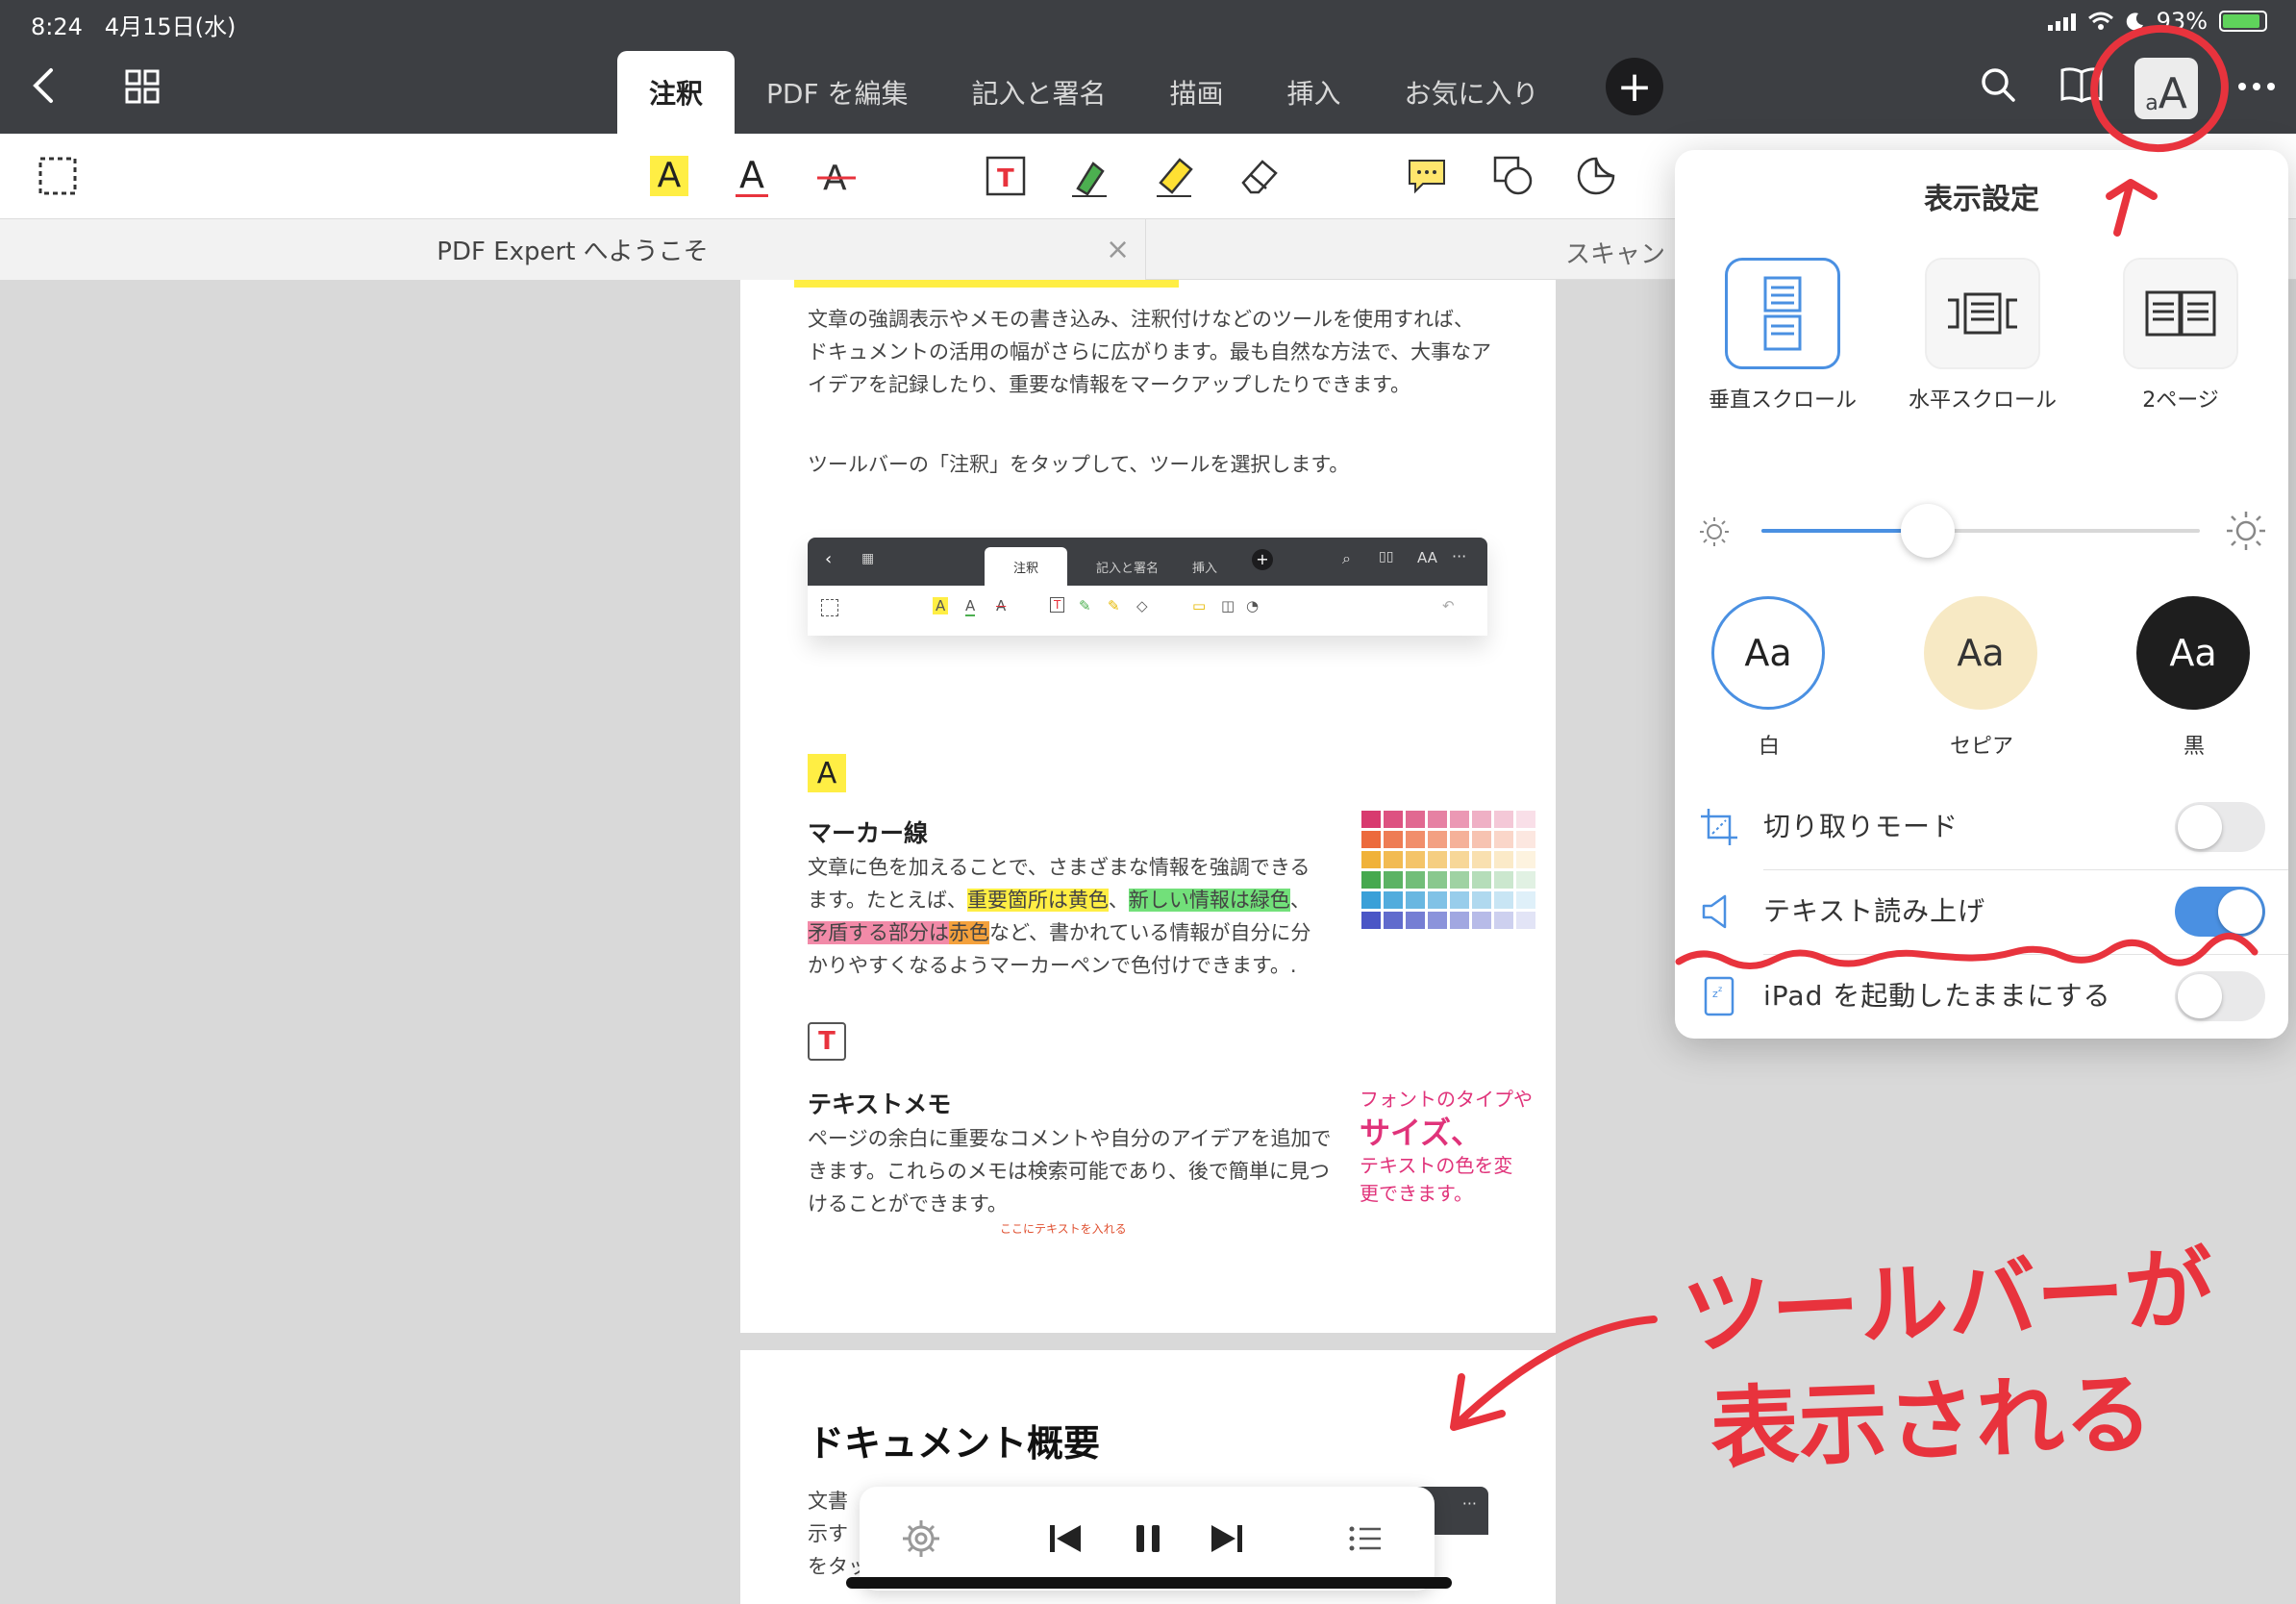 The width and height of the screenshot is (2296, 1604). Describe the element at coordinates (1196, 92) in the screenshot. I see `tab-draw: 描画` at that location.